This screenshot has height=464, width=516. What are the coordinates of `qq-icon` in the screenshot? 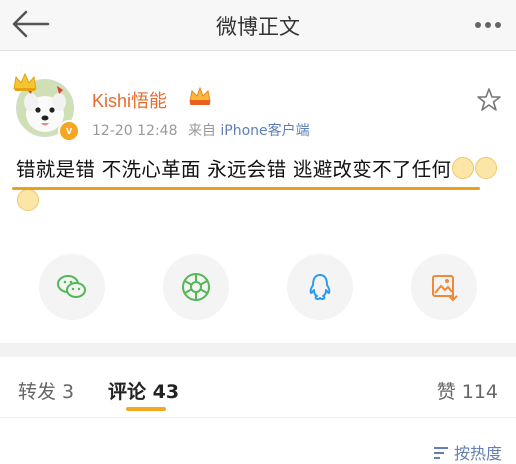 It's located at (320, 287).